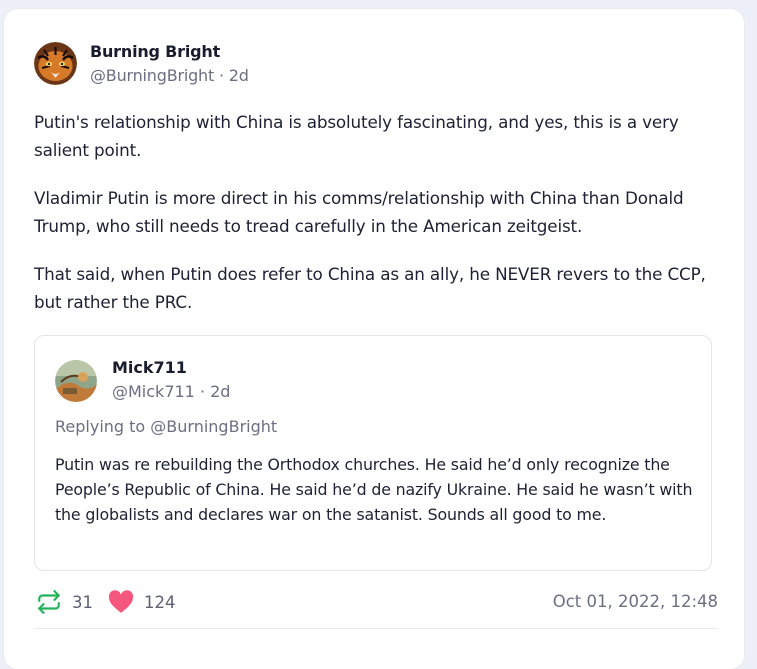 This screenshot has width=757, height=669. What do you see at coordinates (169, 52) in the screenshot?
I see `author-display-name: Burning Bright` at bounding box center [169, 52].